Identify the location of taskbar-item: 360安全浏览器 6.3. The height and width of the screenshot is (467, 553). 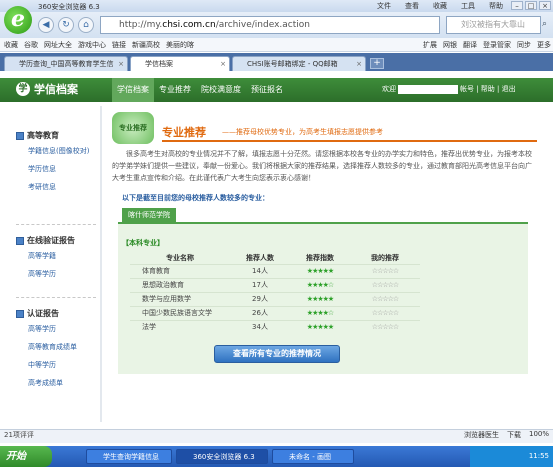
(222, 456).